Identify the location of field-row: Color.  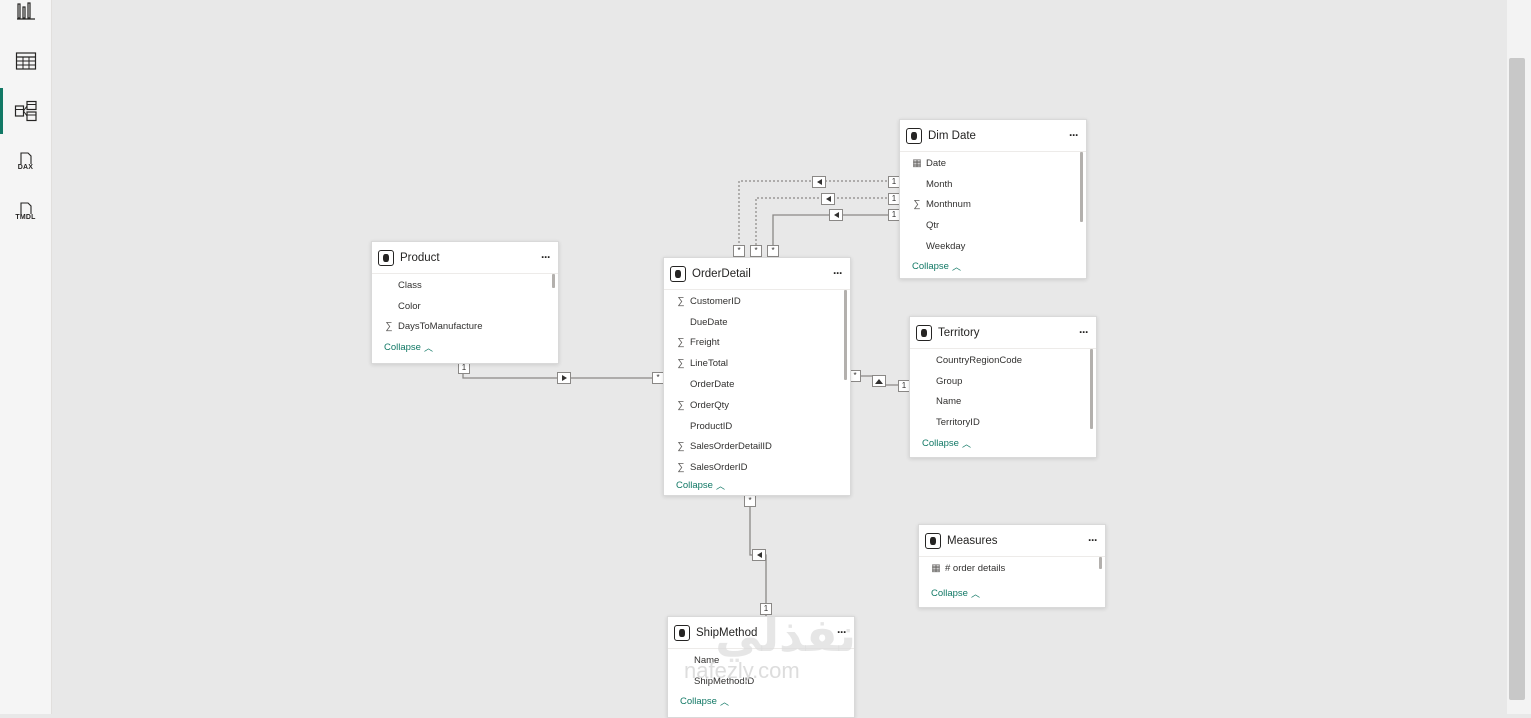
(465, 306).